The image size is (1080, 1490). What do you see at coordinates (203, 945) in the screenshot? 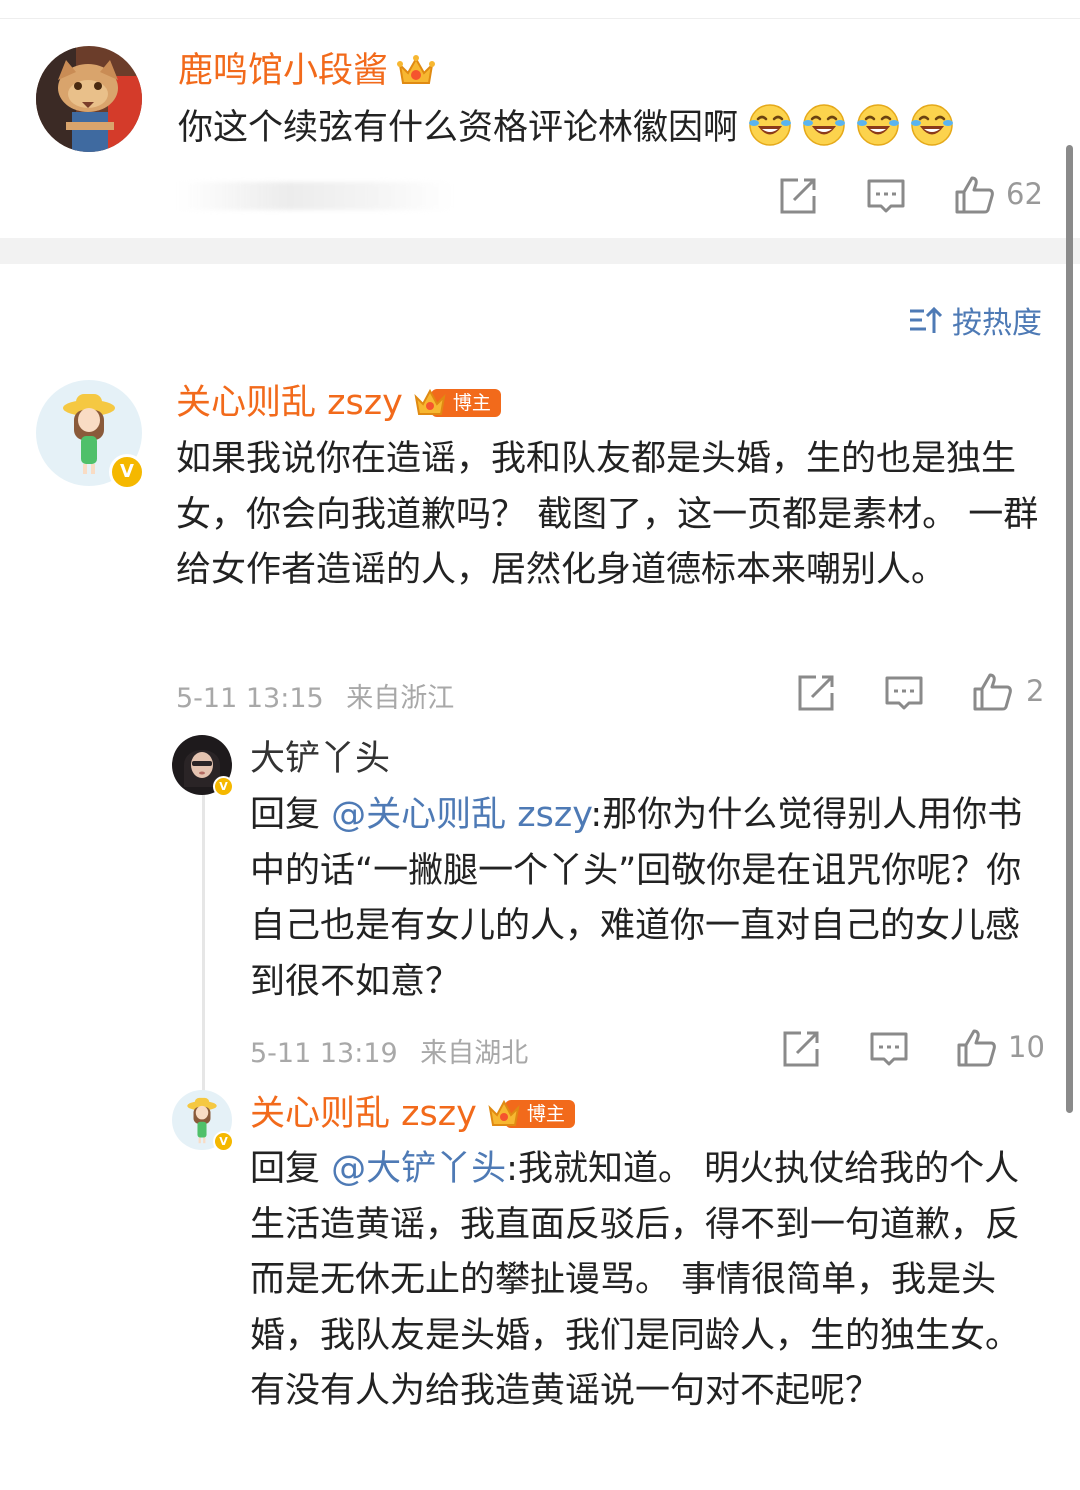
I see `thread-line` at bounding box center [203, 945].